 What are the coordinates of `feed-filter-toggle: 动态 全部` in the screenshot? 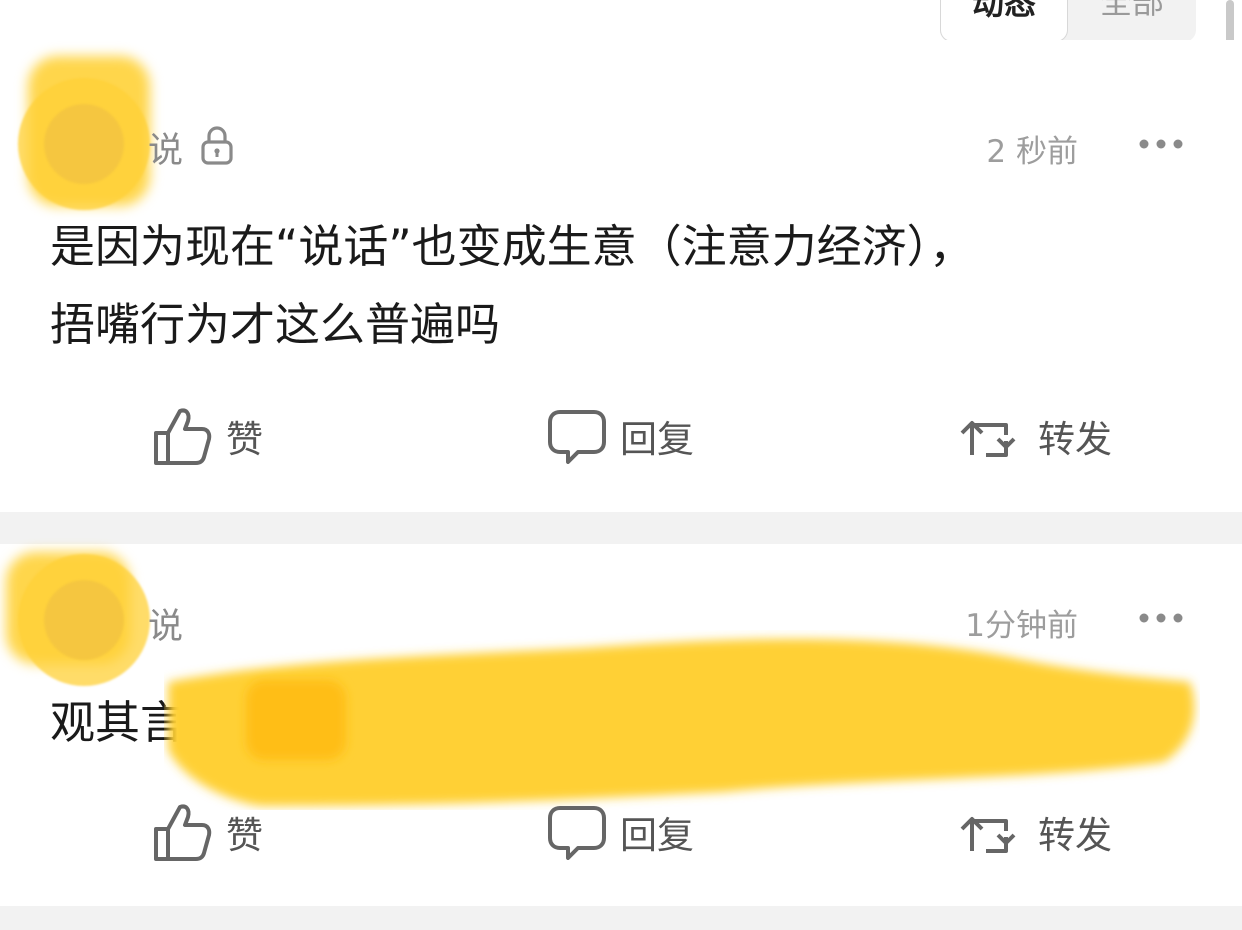 It's located at (1068, 21).